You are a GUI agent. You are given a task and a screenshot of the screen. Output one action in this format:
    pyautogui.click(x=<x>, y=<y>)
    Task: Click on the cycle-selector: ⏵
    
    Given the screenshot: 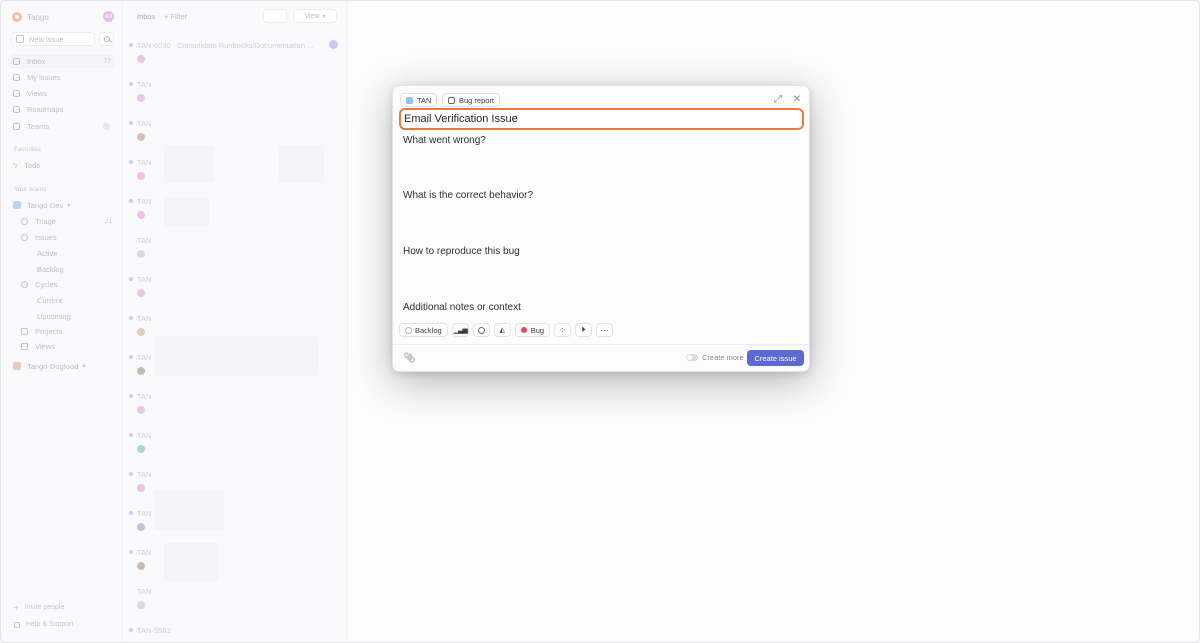 What is the action you would take?
    pyautogui.click(x=584, y=330)
    